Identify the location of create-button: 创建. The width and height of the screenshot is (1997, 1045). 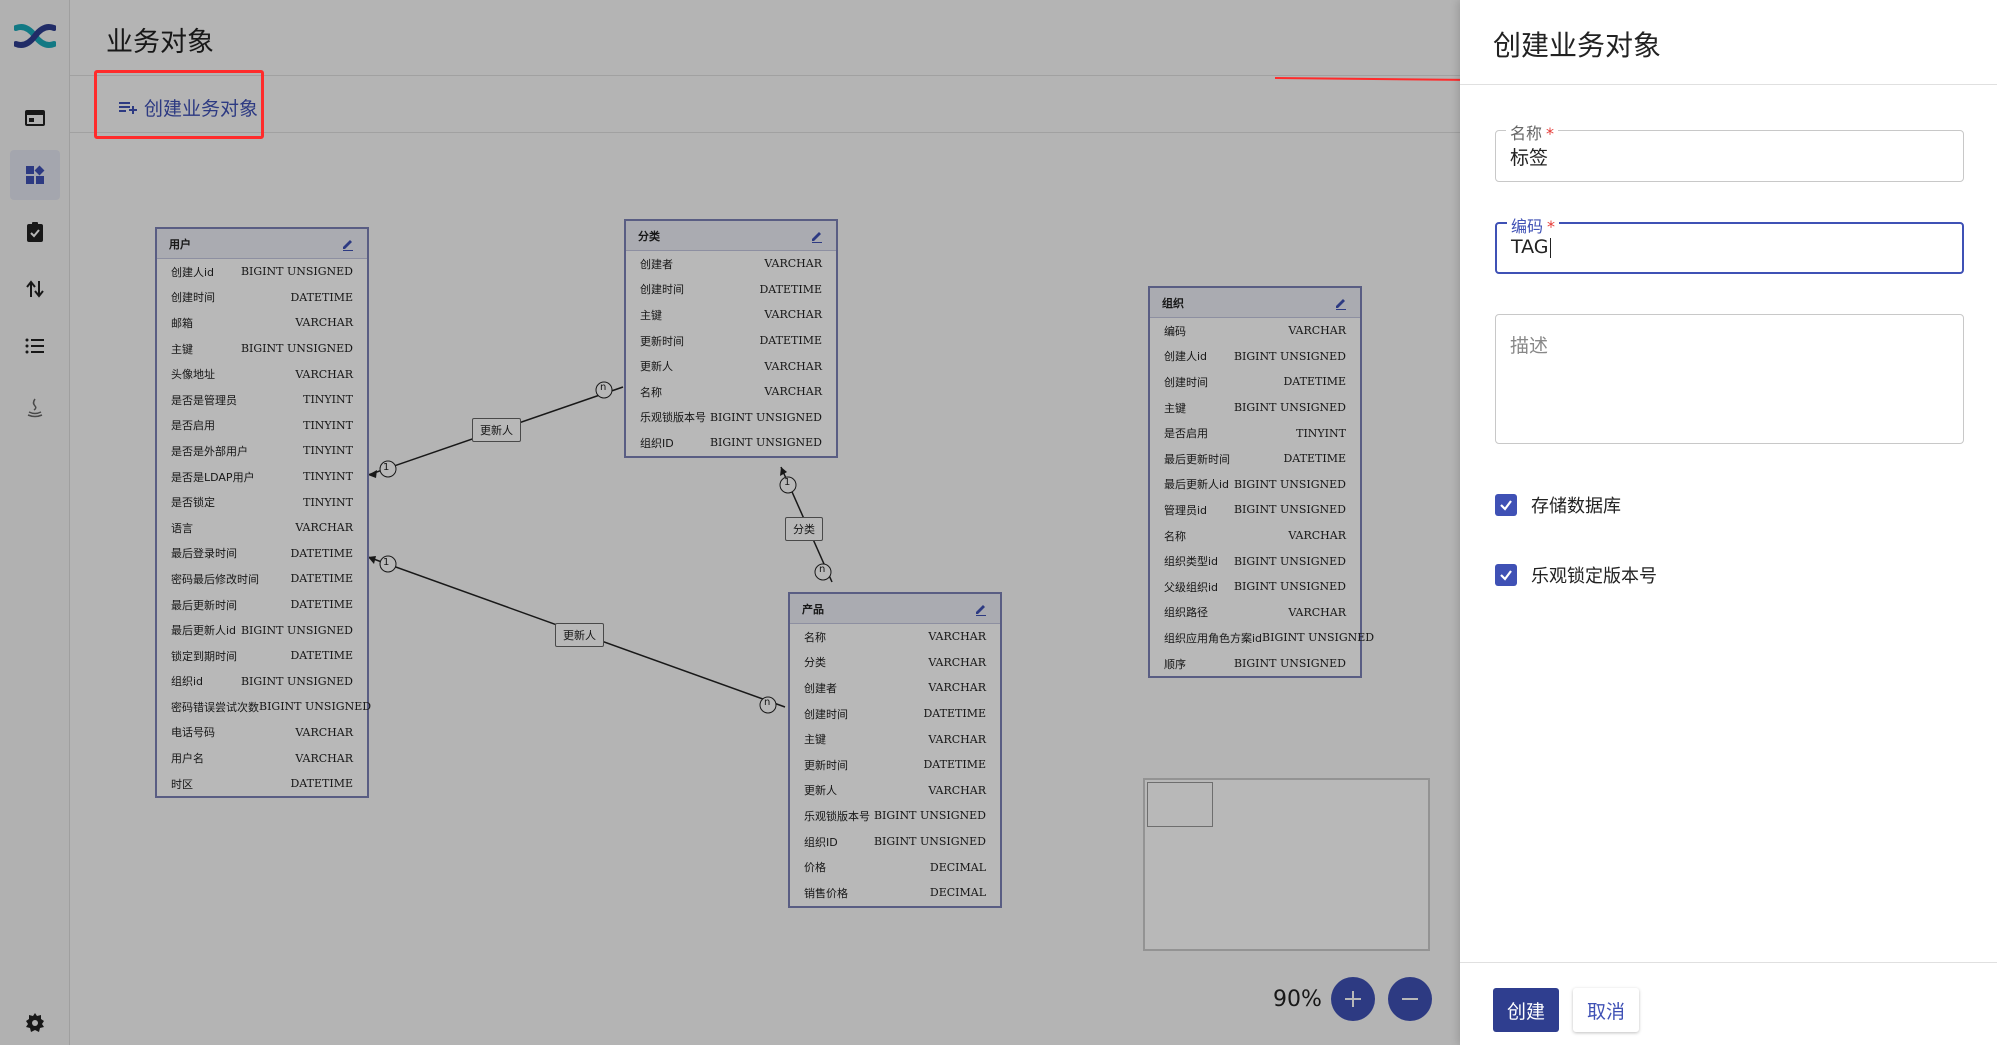
(1526, 1010).